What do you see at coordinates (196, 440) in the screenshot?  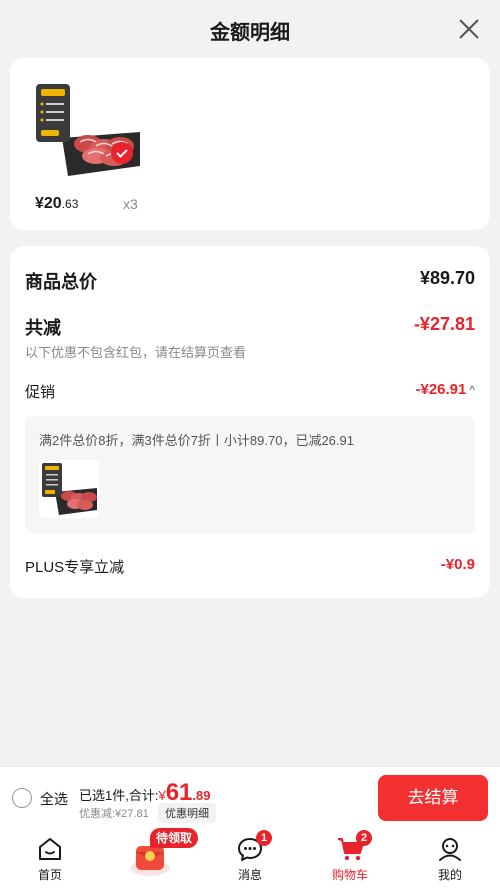 I see `promo-description: 满2件总价8折，满3件总价7折丨小计89.70，已减26.91` at bounding box center [196, 440].